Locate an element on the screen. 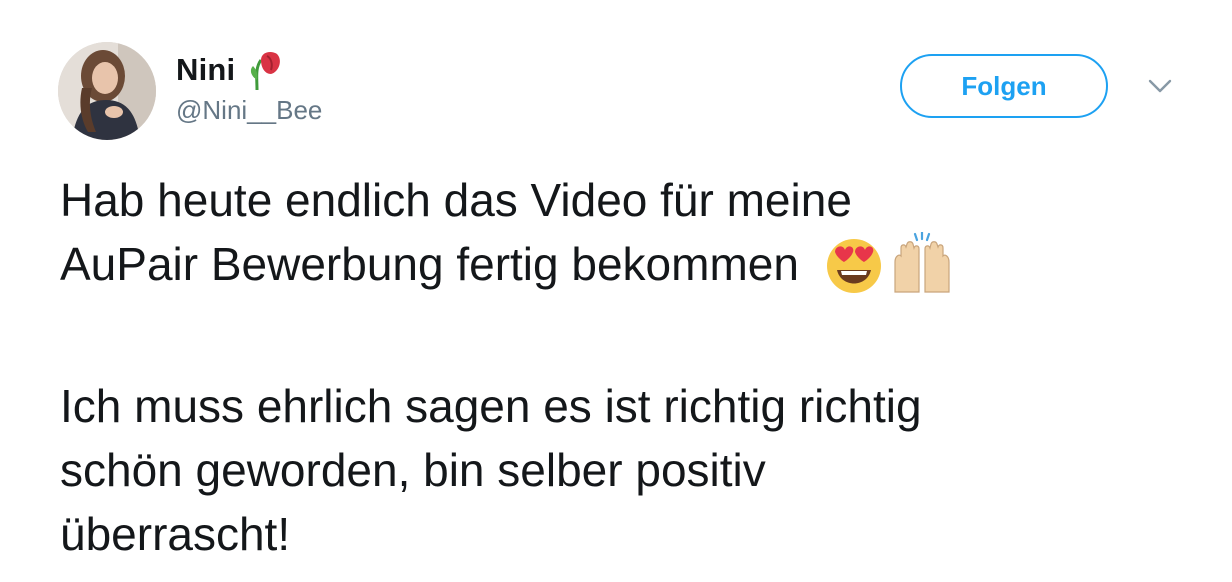  raising-hands-emoji is located at coordinates (922, 270).